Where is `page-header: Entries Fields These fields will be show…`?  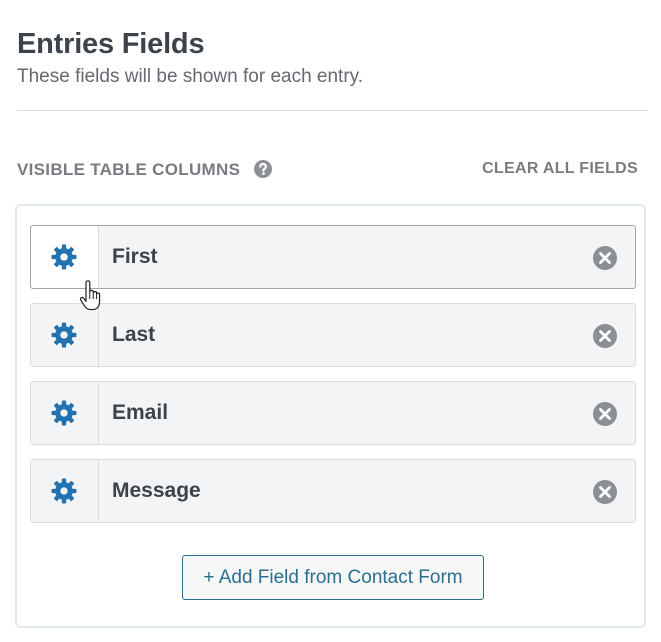 page-header: Entries Fields These fields will be show… is located at coordinates (332, 57).